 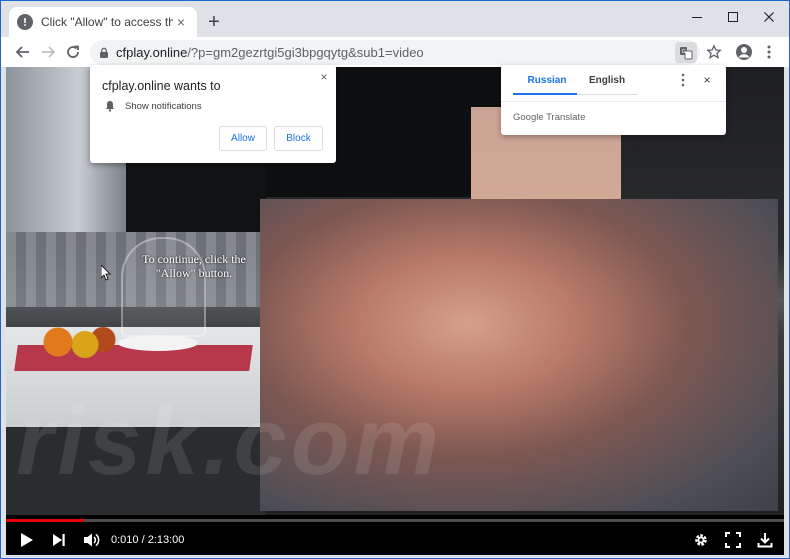 What do you see at coordinates (107, 22) in the screenshot?
I see `tab-title: Click "Allow" to access the site!` at bounding box center [107, 22].